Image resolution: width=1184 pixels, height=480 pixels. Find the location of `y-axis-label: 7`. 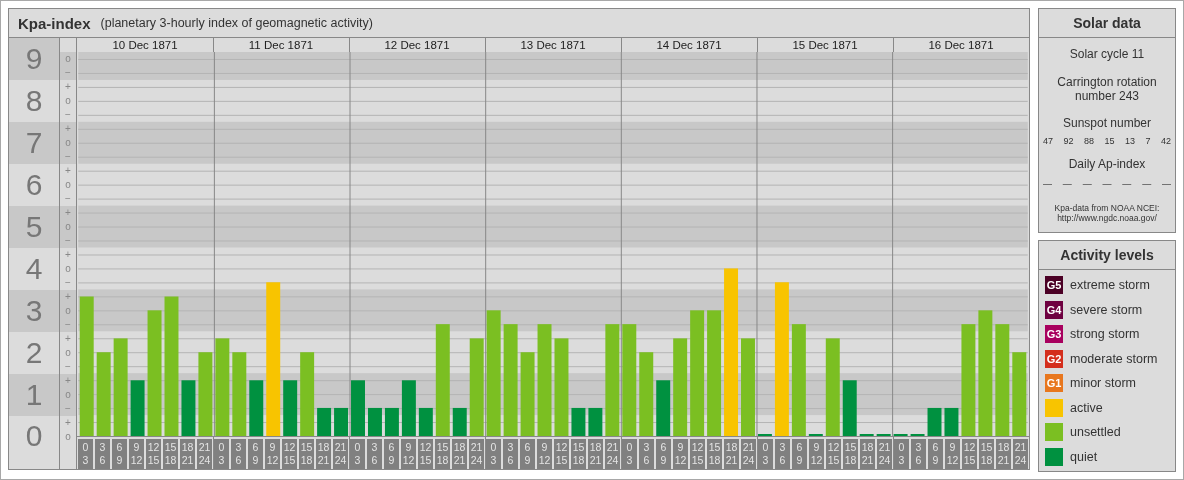

y-axis-label: 7 is located at coordinates (34, 143).